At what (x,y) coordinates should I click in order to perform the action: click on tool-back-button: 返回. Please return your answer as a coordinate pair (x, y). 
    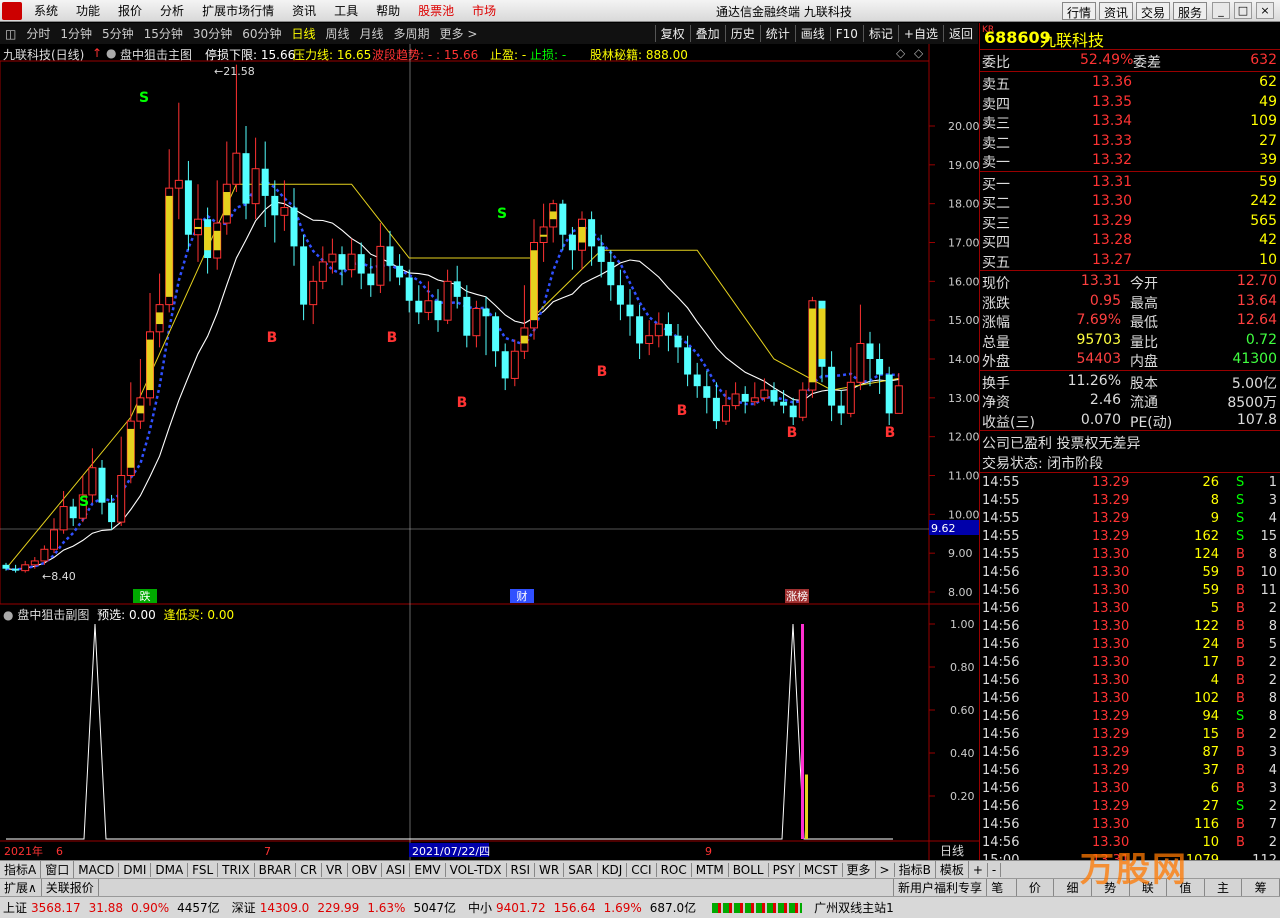
    Looking at the image, I should click on (960, 33).